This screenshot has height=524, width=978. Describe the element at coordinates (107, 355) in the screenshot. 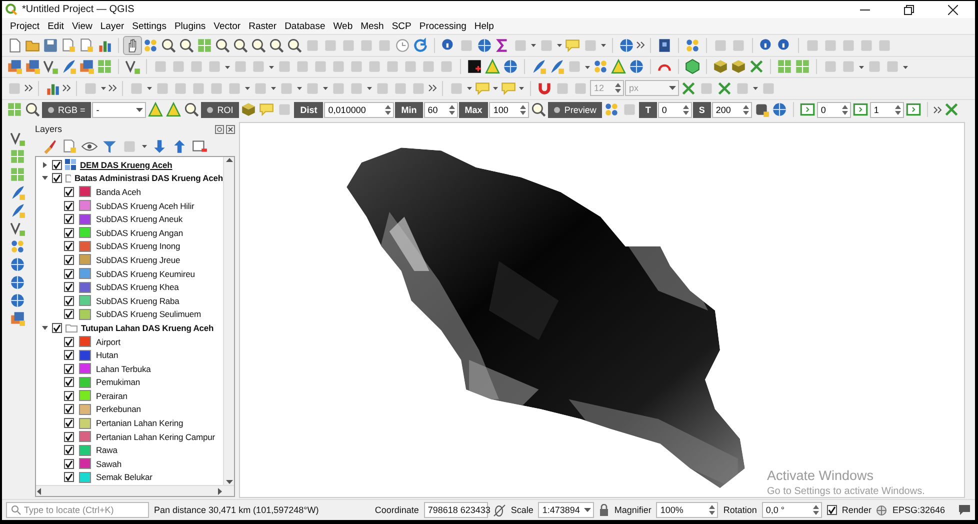

I see `legend-label: Hutan` at that location.